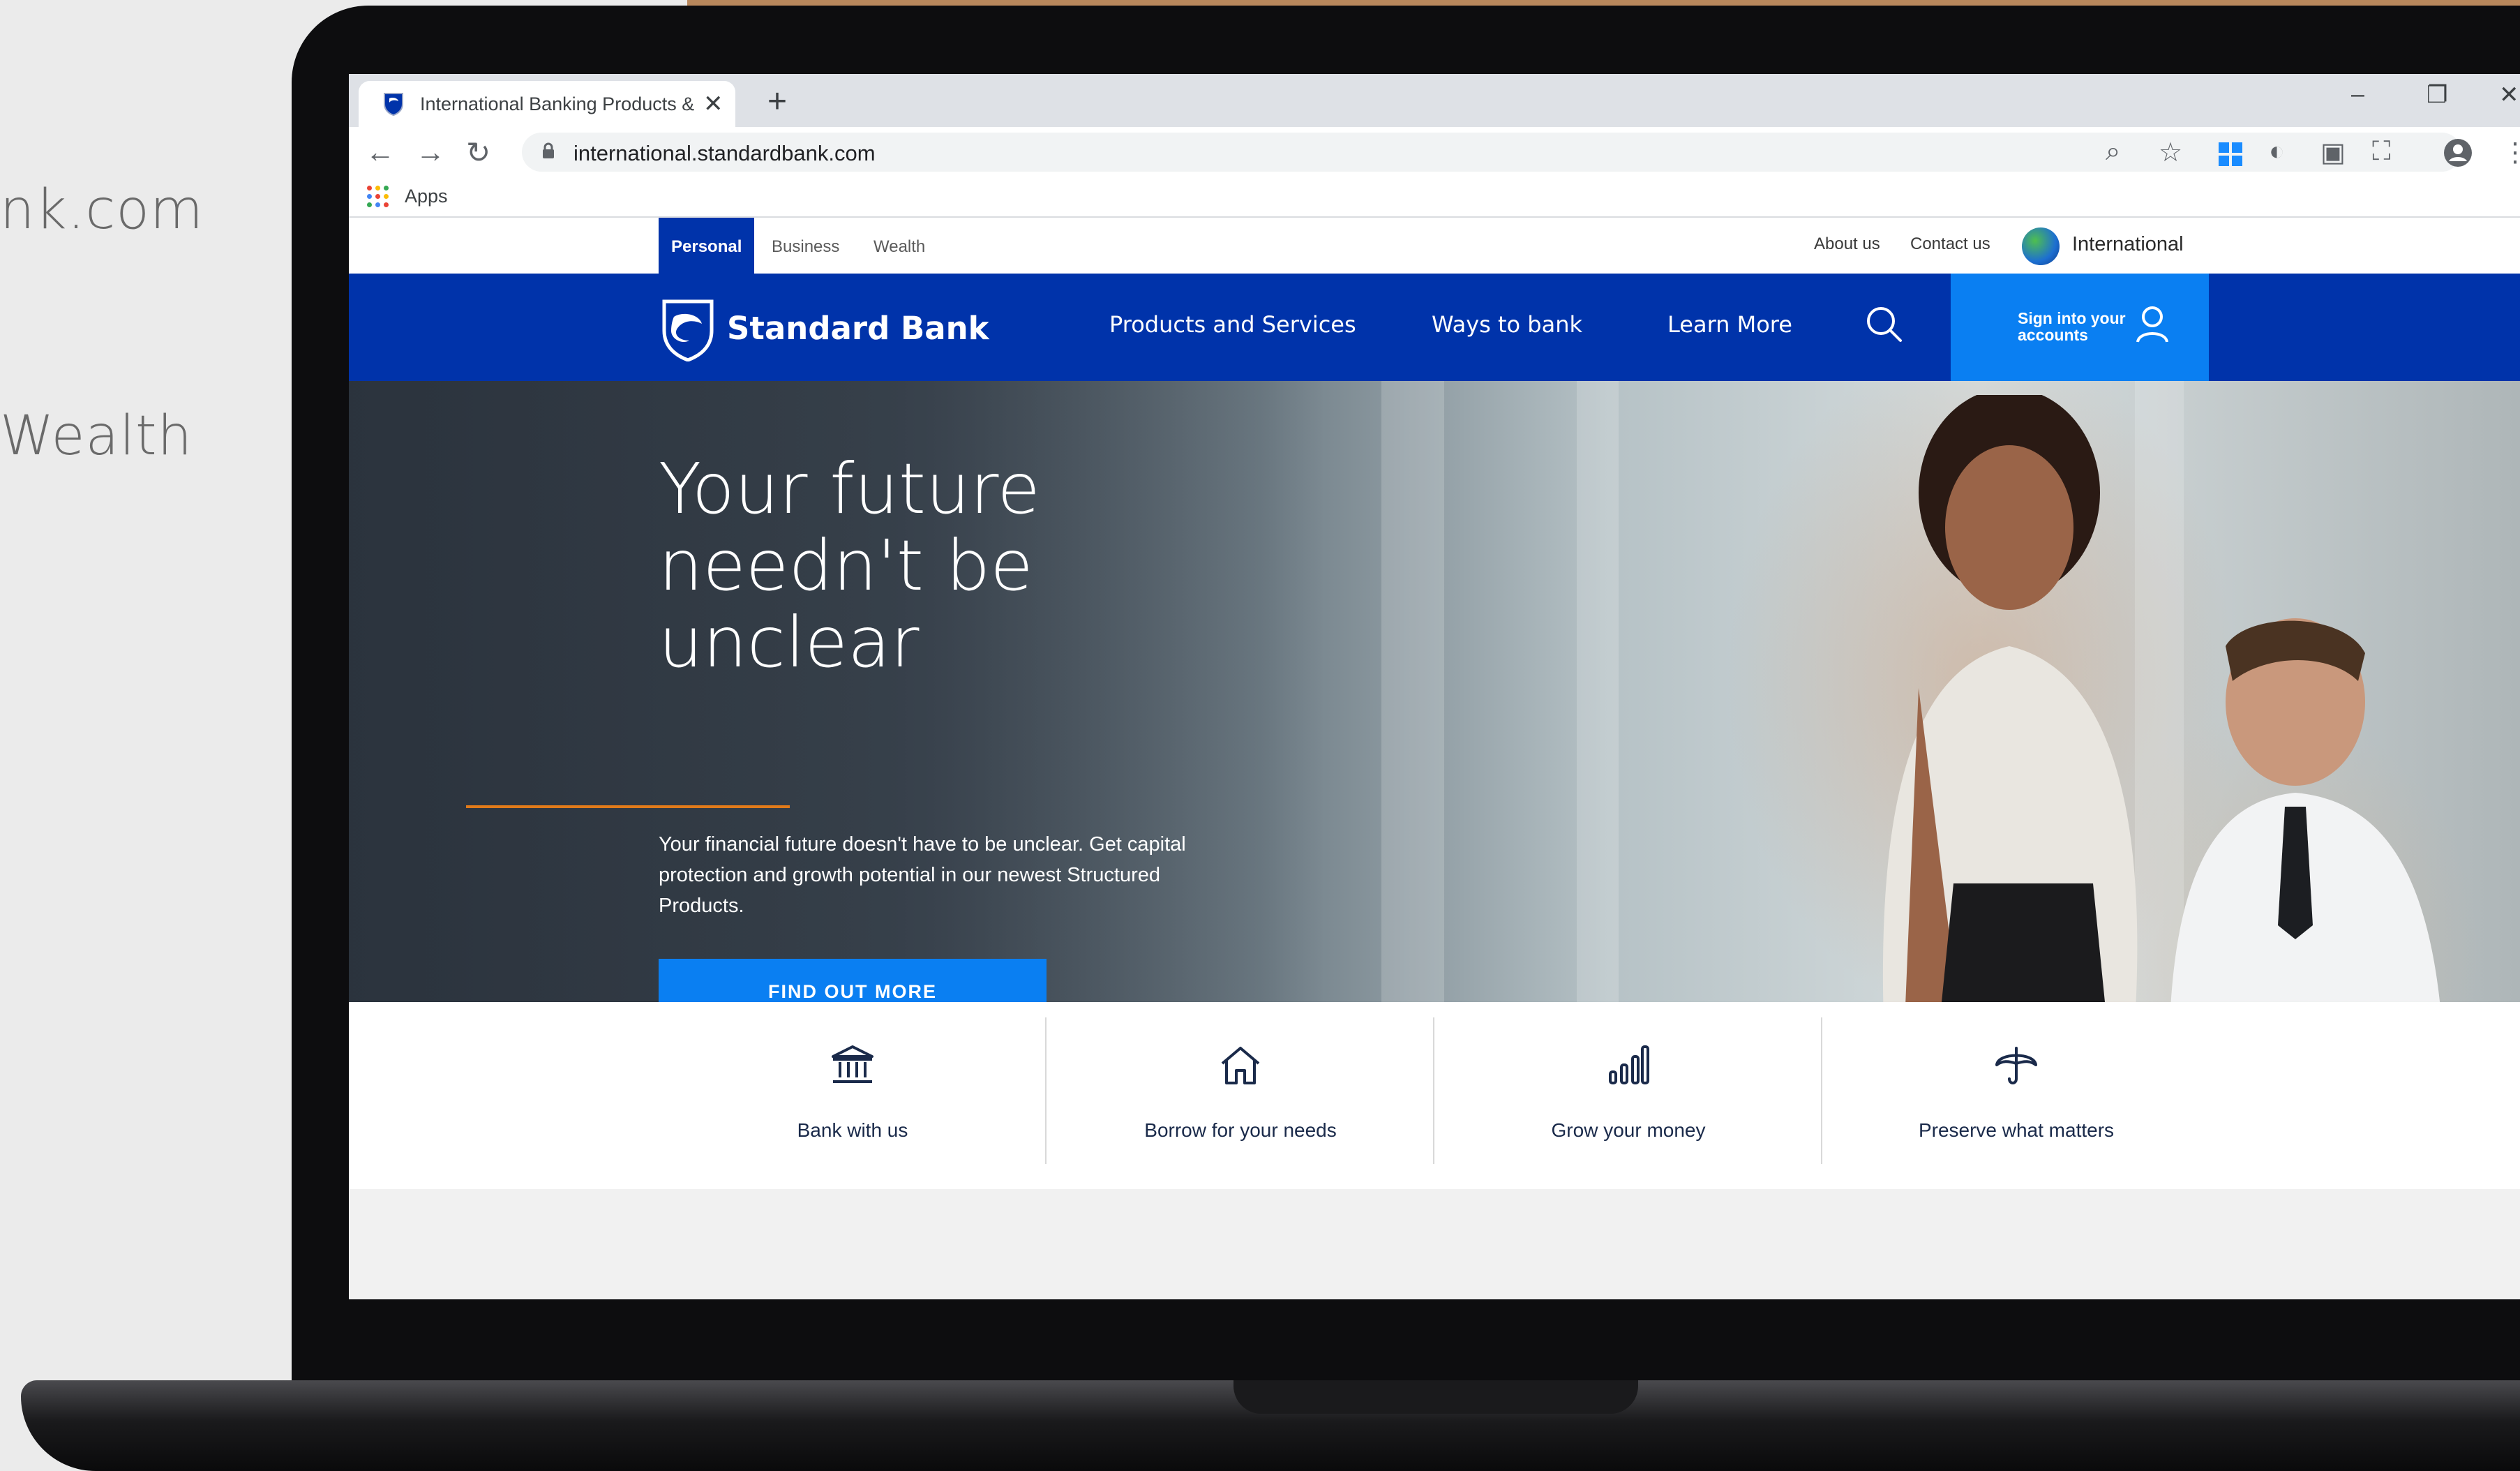 Image resolution: width=2520 pixels, height=1471 pixels. I want to click on page-below-fold, so click(1435, 1244).